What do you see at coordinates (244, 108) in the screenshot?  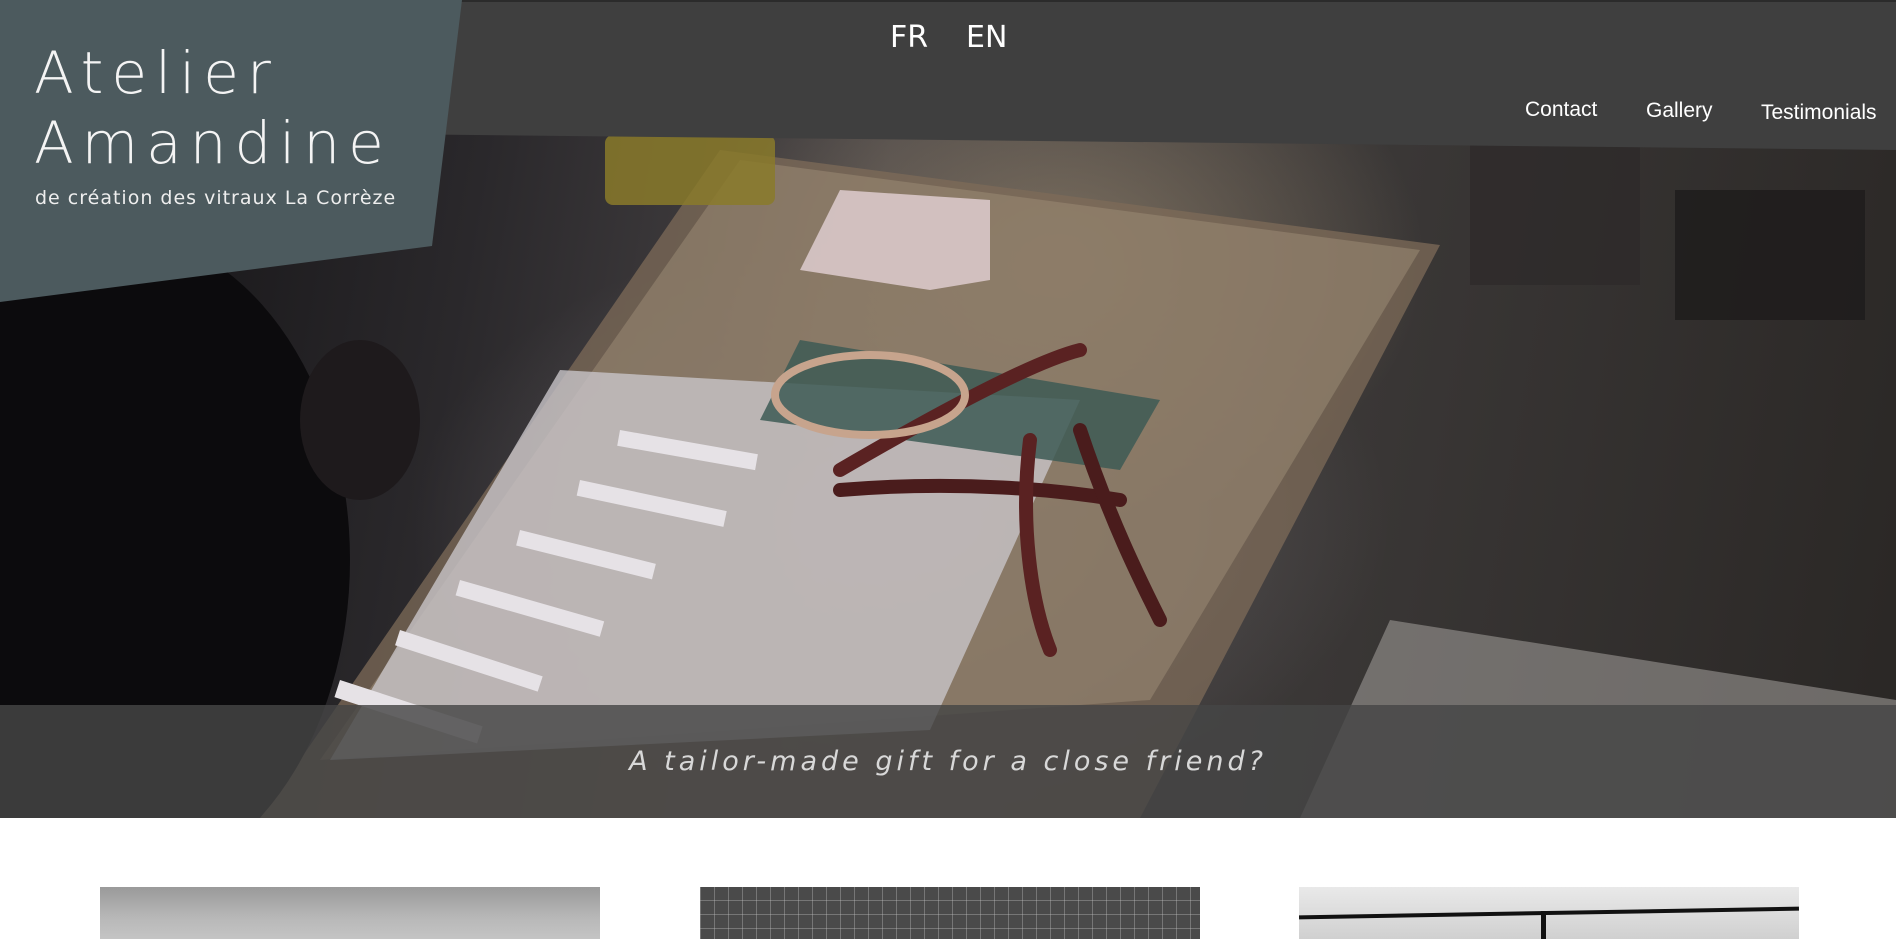 I see `brand-title: Atelier Amandine` at bounding box center [244, 108].